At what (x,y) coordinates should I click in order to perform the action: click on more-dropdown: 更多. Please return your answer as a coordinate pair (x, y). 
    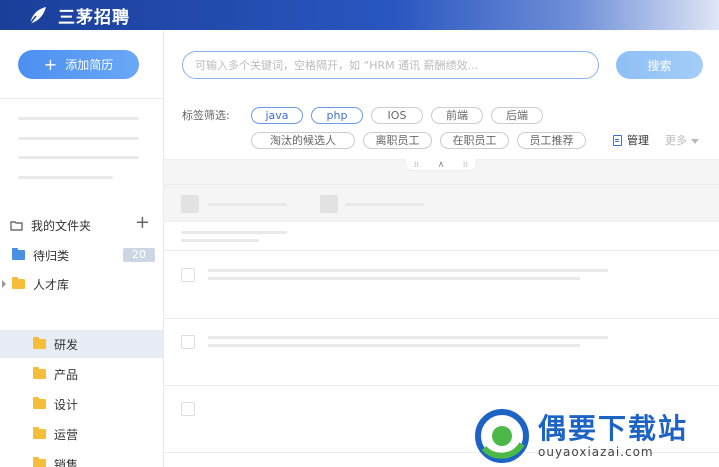
    Looking at the image, I should click on (682, 140).